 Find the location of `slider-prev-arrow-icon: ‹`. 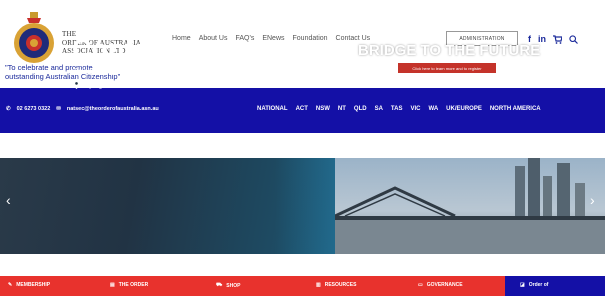

slider-prev-arrow-icon: ‹ is located at coordinates (8, 200).